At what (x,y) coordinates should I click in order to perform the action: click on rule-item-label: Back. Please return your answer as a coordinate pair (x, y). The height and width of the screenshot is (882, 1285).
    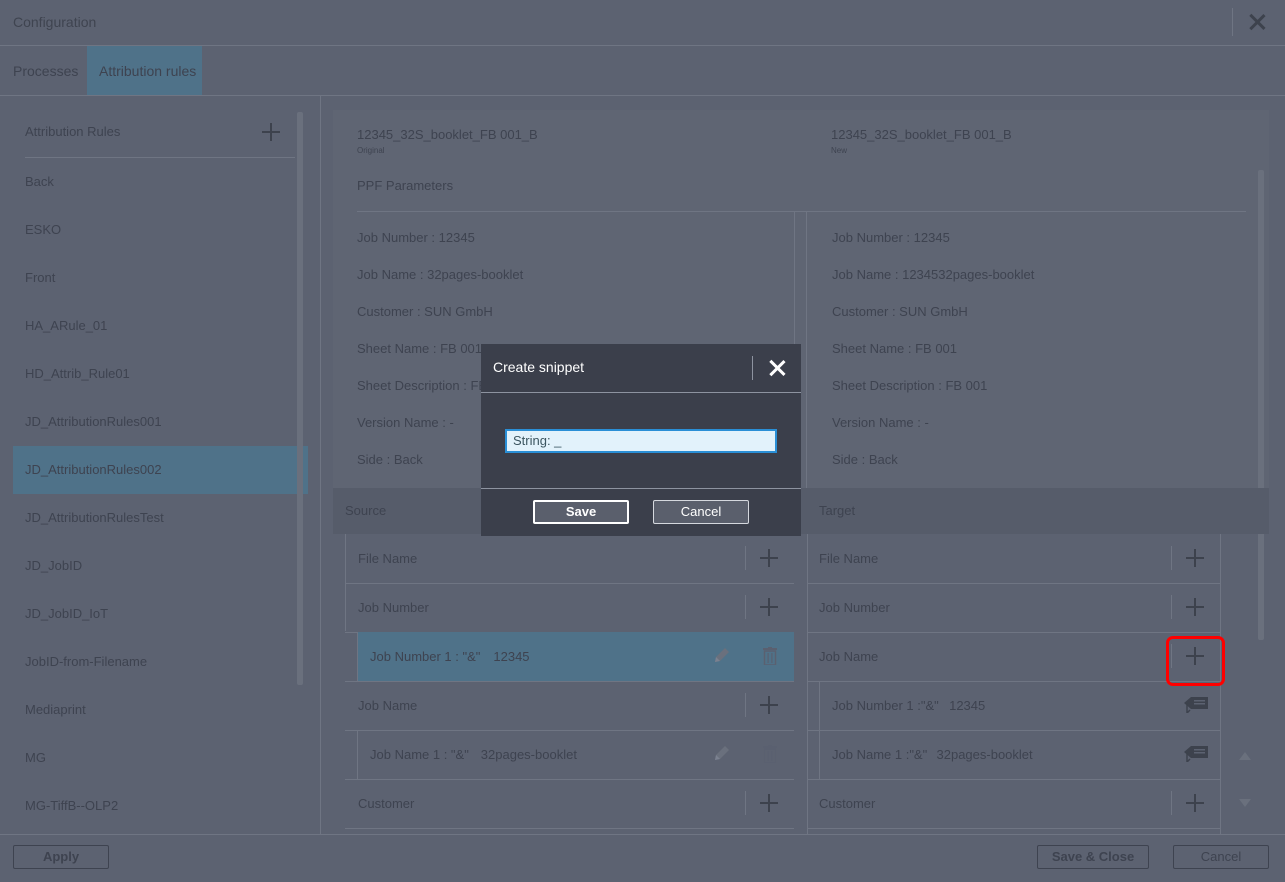
    Looking at the image, I should click on (39, 181).